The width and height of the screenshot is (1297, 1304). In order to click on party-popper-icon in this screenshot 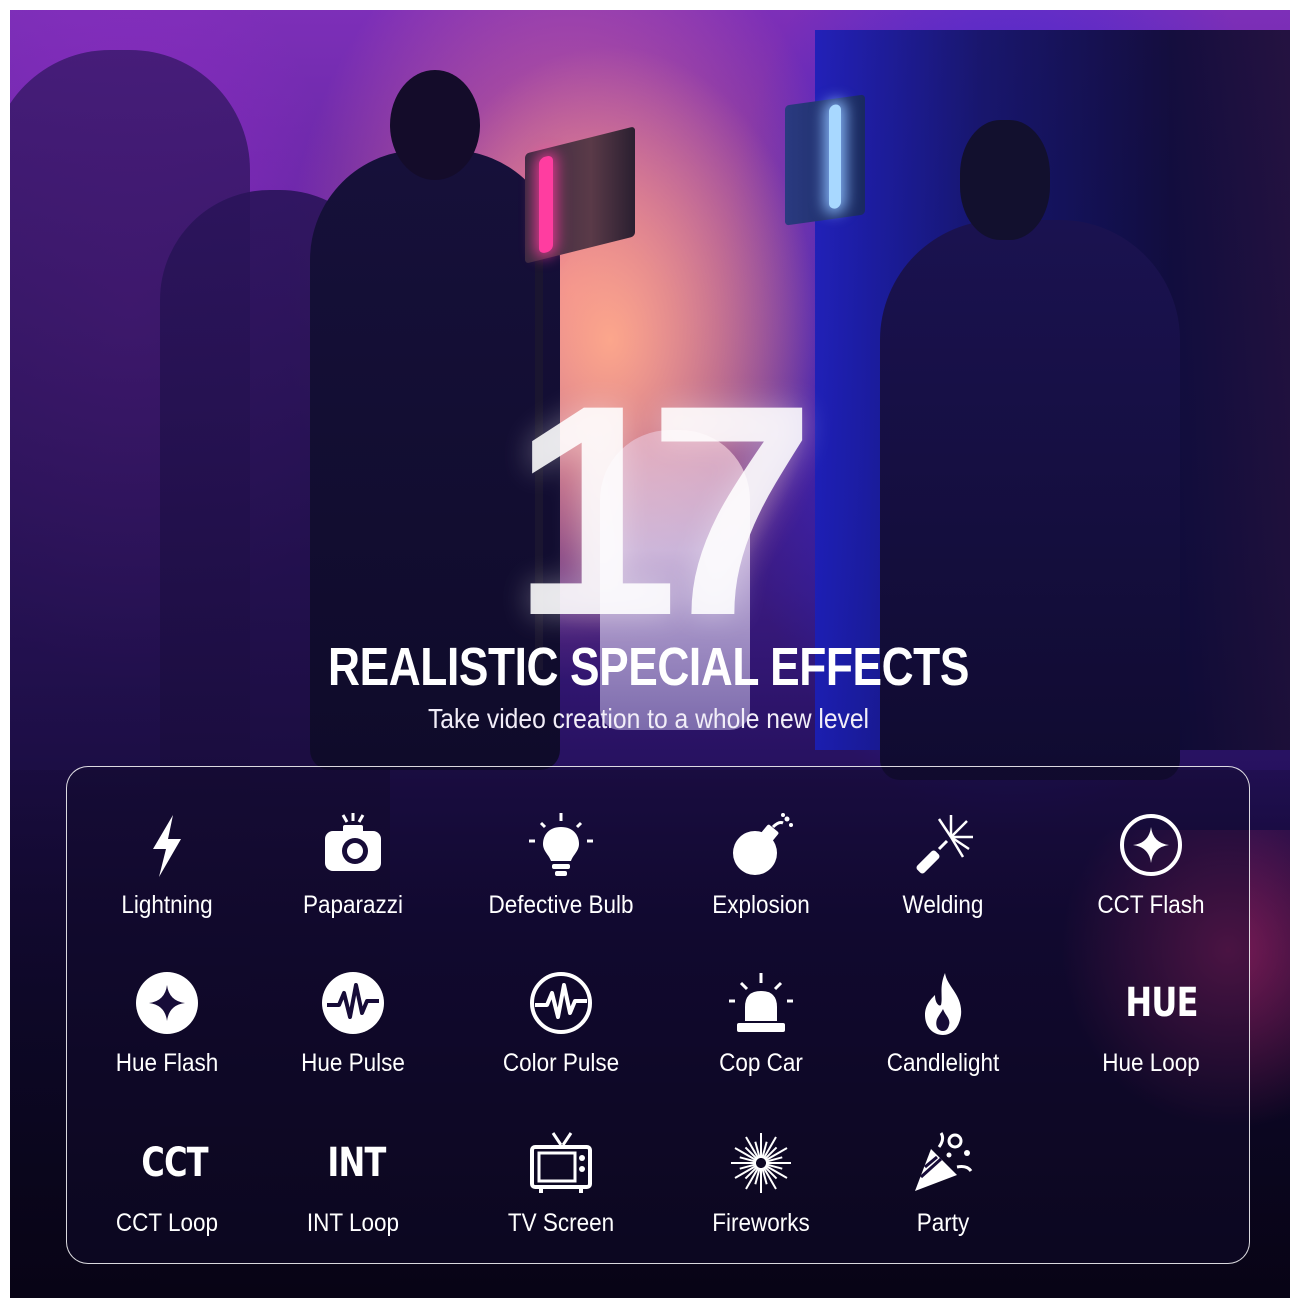, I will do `click(944, 1161)`.